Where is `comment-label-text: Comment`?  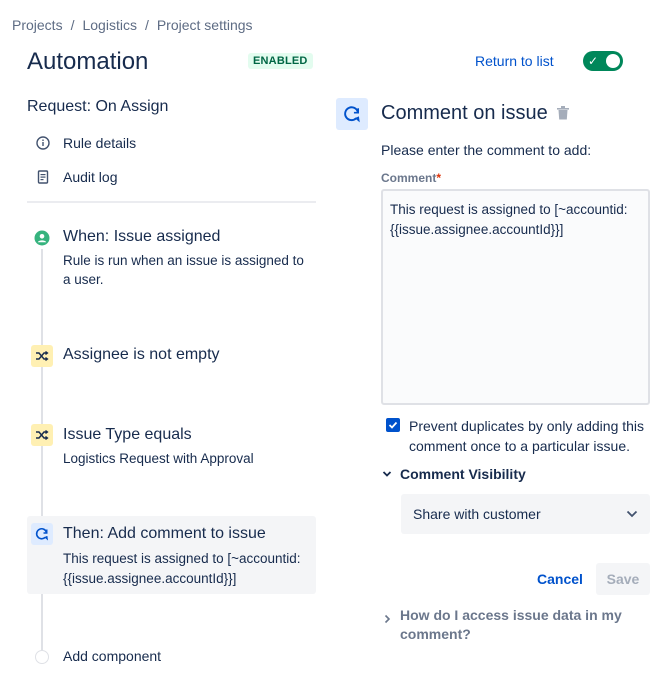
comment-label-text: Comment is located at coordinates (409, 178).